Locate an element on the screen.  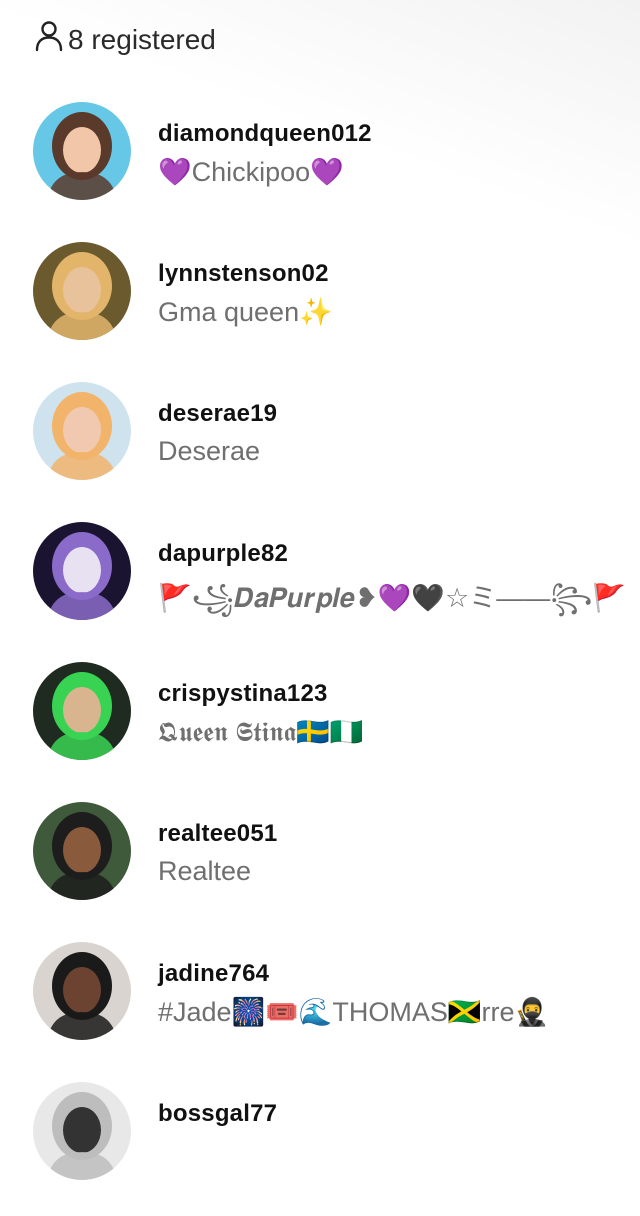
list-item: diamondqueen012 💜Chickipoo💜 is located at coordinates (320, 166).